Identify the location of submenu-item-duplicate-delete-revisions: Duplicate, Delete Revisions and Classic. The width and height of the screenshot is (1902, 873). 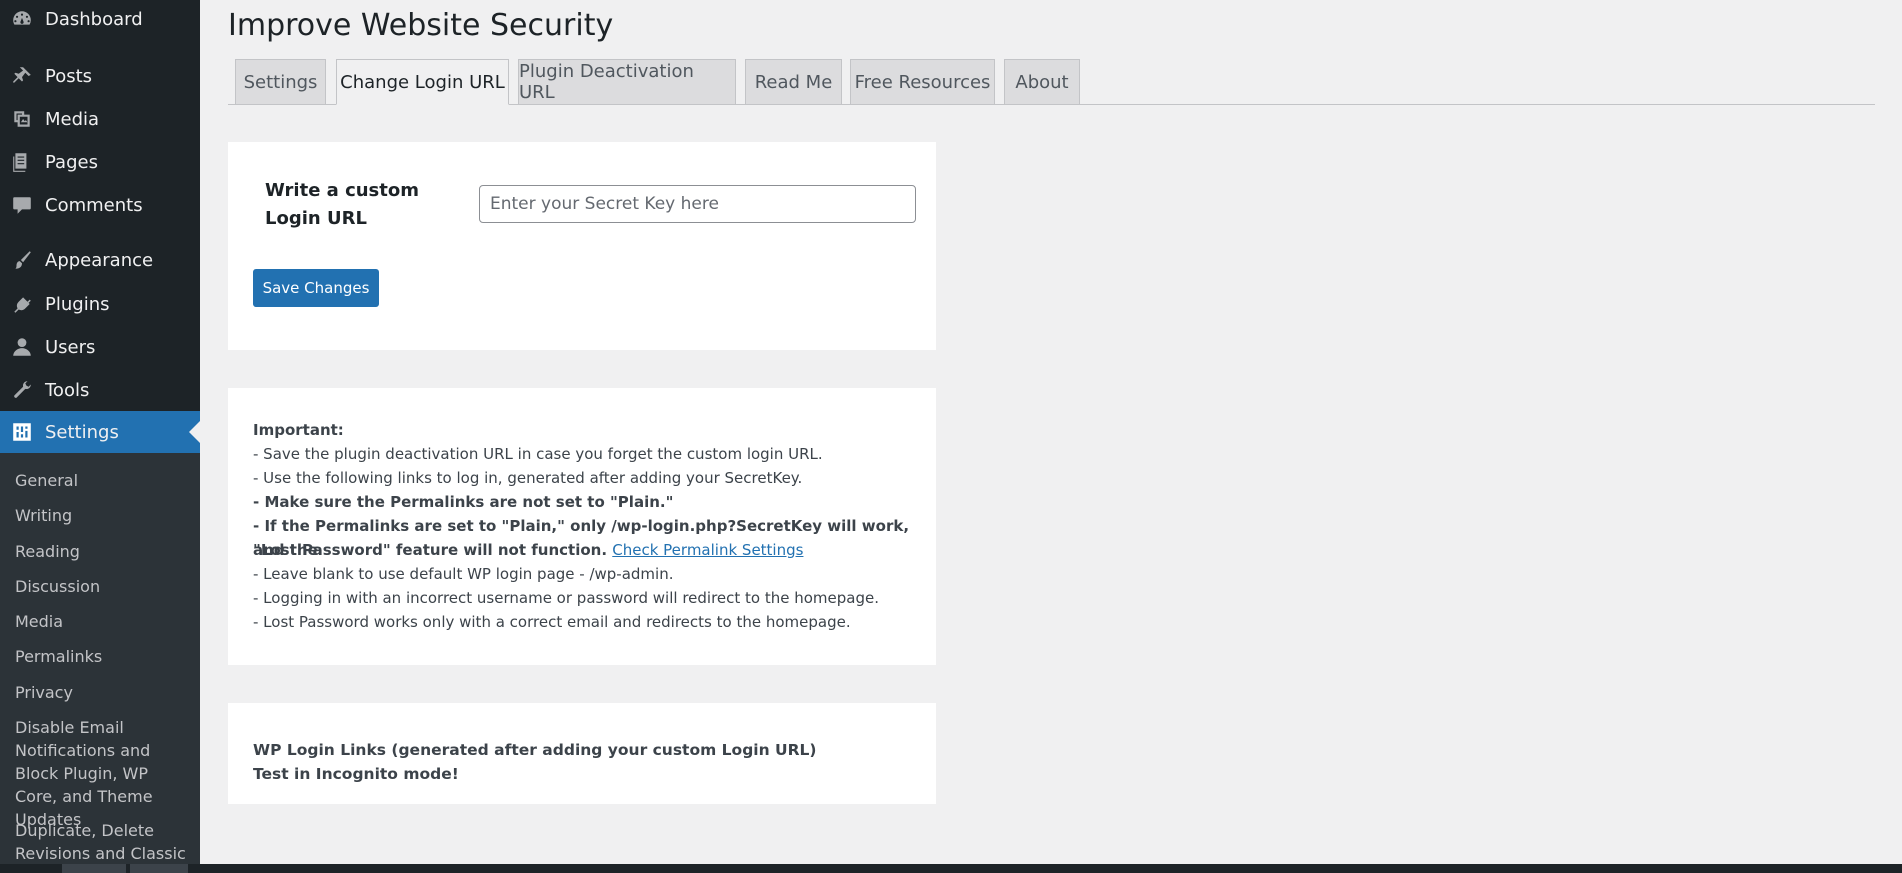
(102, 842).